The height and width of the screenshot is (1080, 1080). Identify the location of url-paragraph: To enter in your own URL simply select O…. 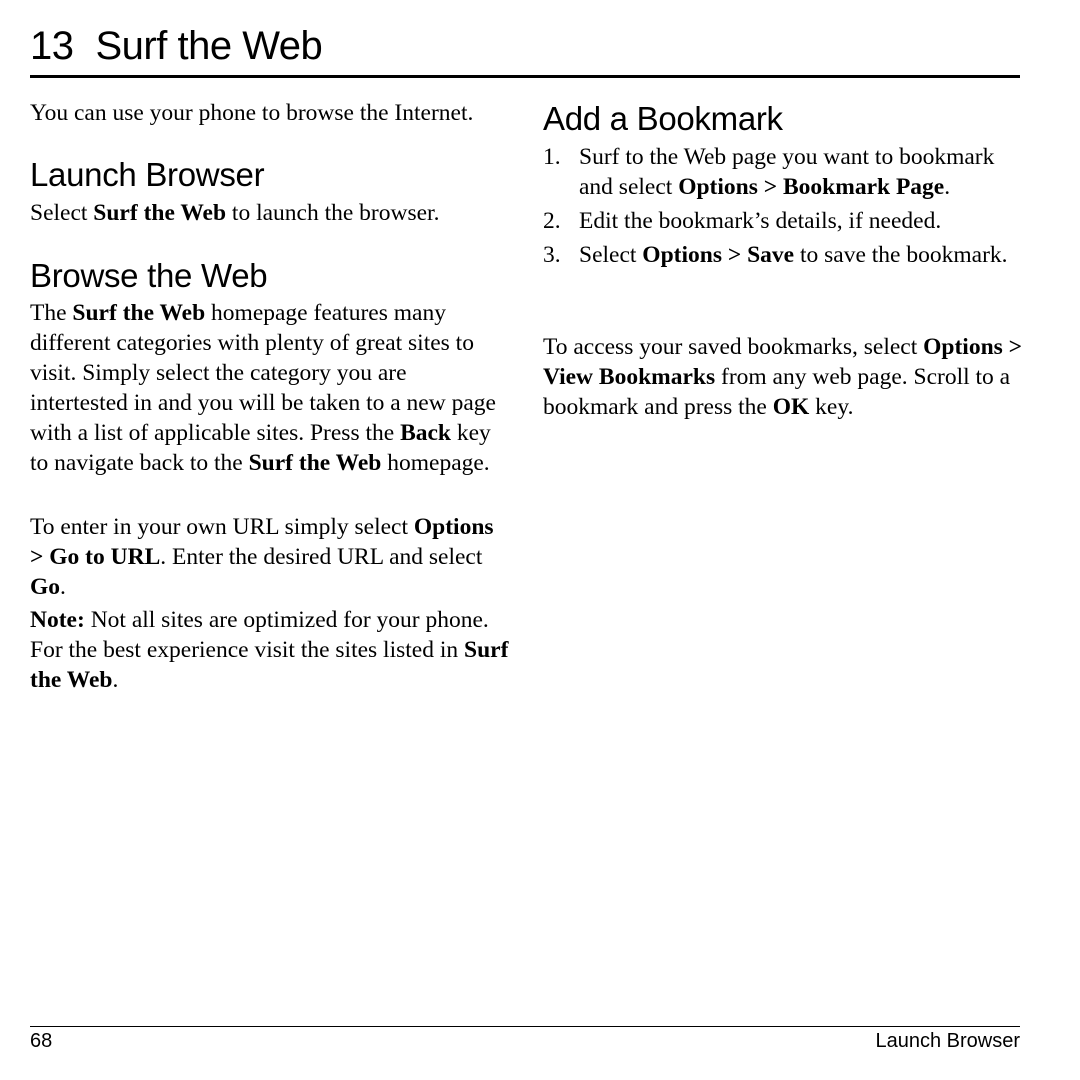
(262, 557).